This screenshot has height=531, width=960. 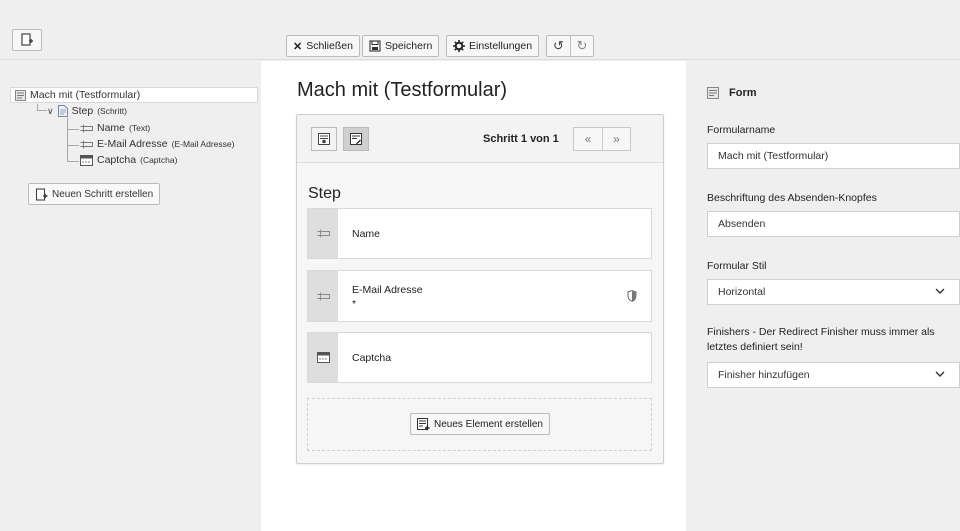 What do you see at coordinates (159, 160) in the screenshot?
I see `tree-item-type: (Captcha)` at bounding box center [159, 160].